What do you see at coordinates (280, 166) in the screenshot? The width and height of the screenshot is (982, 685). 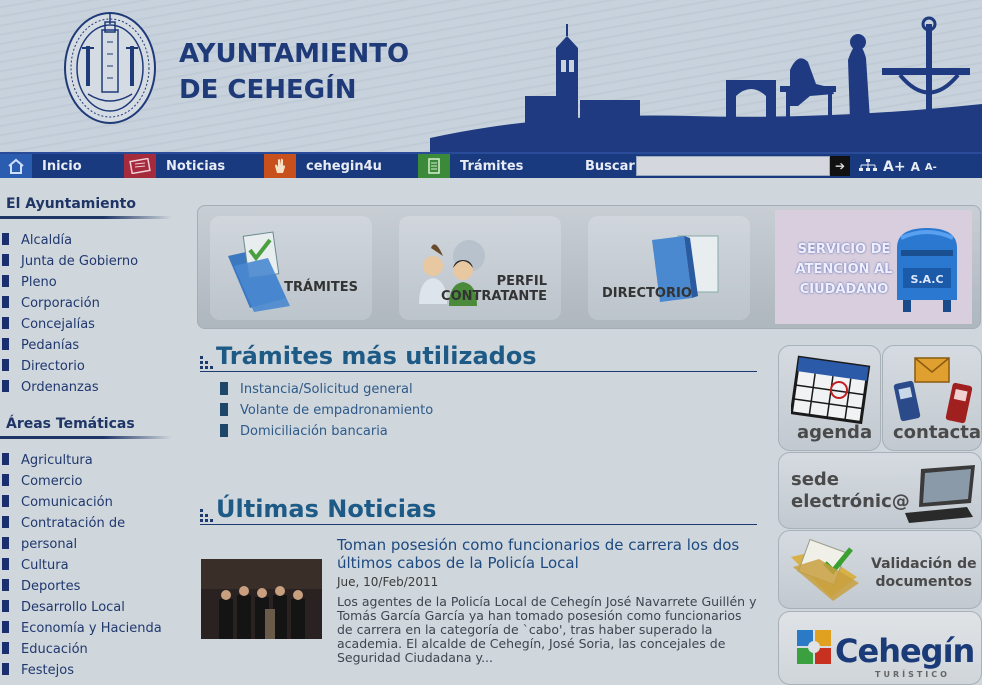 I see `hand-icon` at bounding box center [280, 166].